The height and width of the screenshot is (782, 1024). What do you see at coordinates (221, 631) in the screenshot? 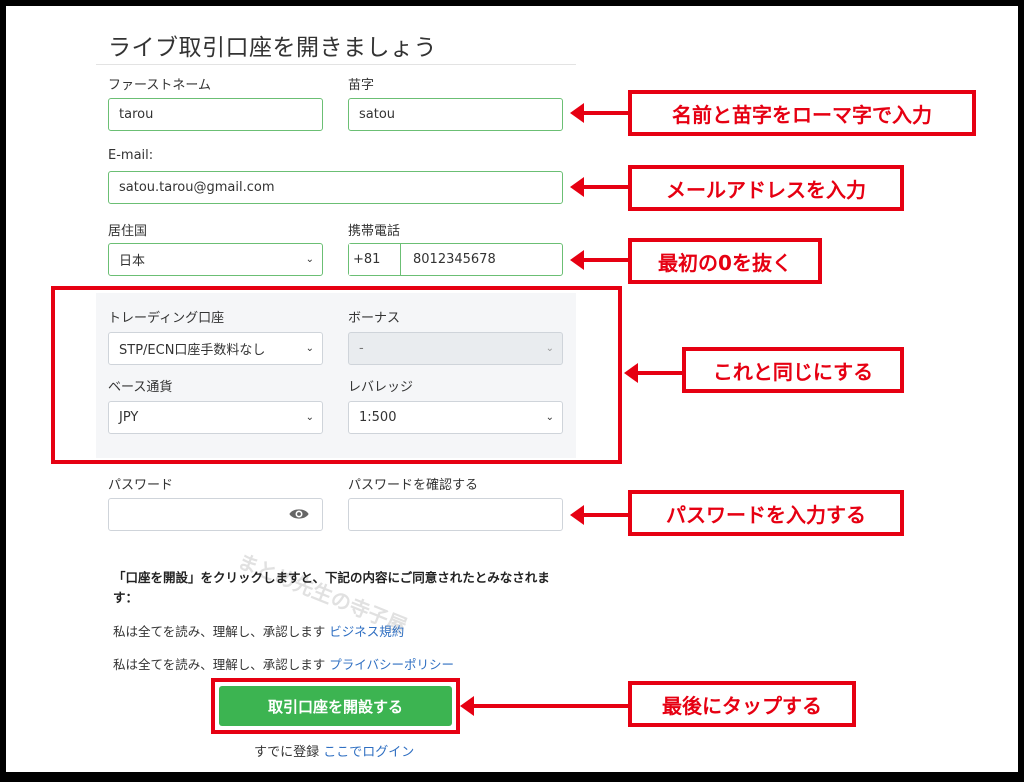
I see `agree-terms-text: 私は全てを読み、理解し、承認します` at bounding box center [221, 631].